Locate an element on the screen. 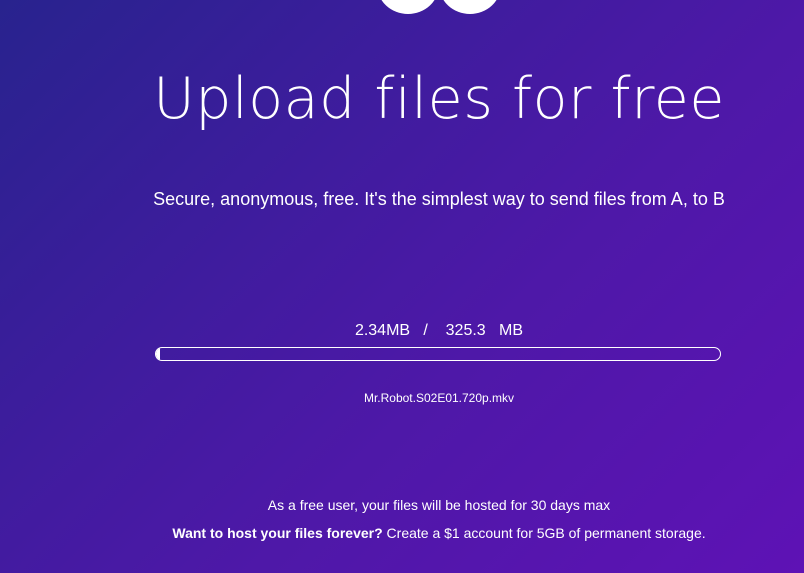  page-title: Upload files for free is located at coordinates (439, 99).